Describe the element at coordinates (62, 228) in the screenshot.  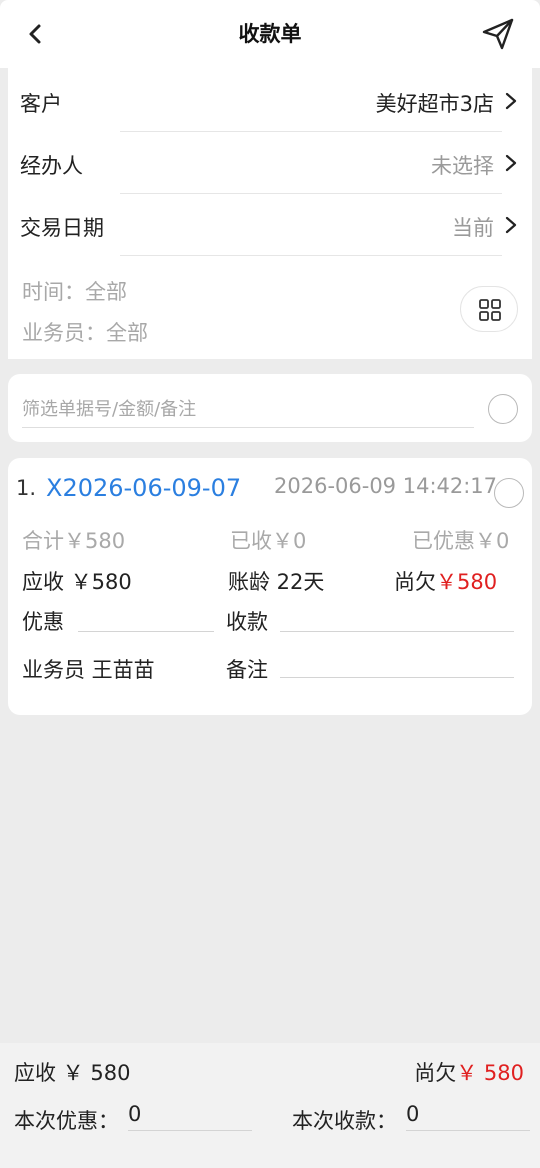
I see `trade-date-label: 交易日期` at that location.